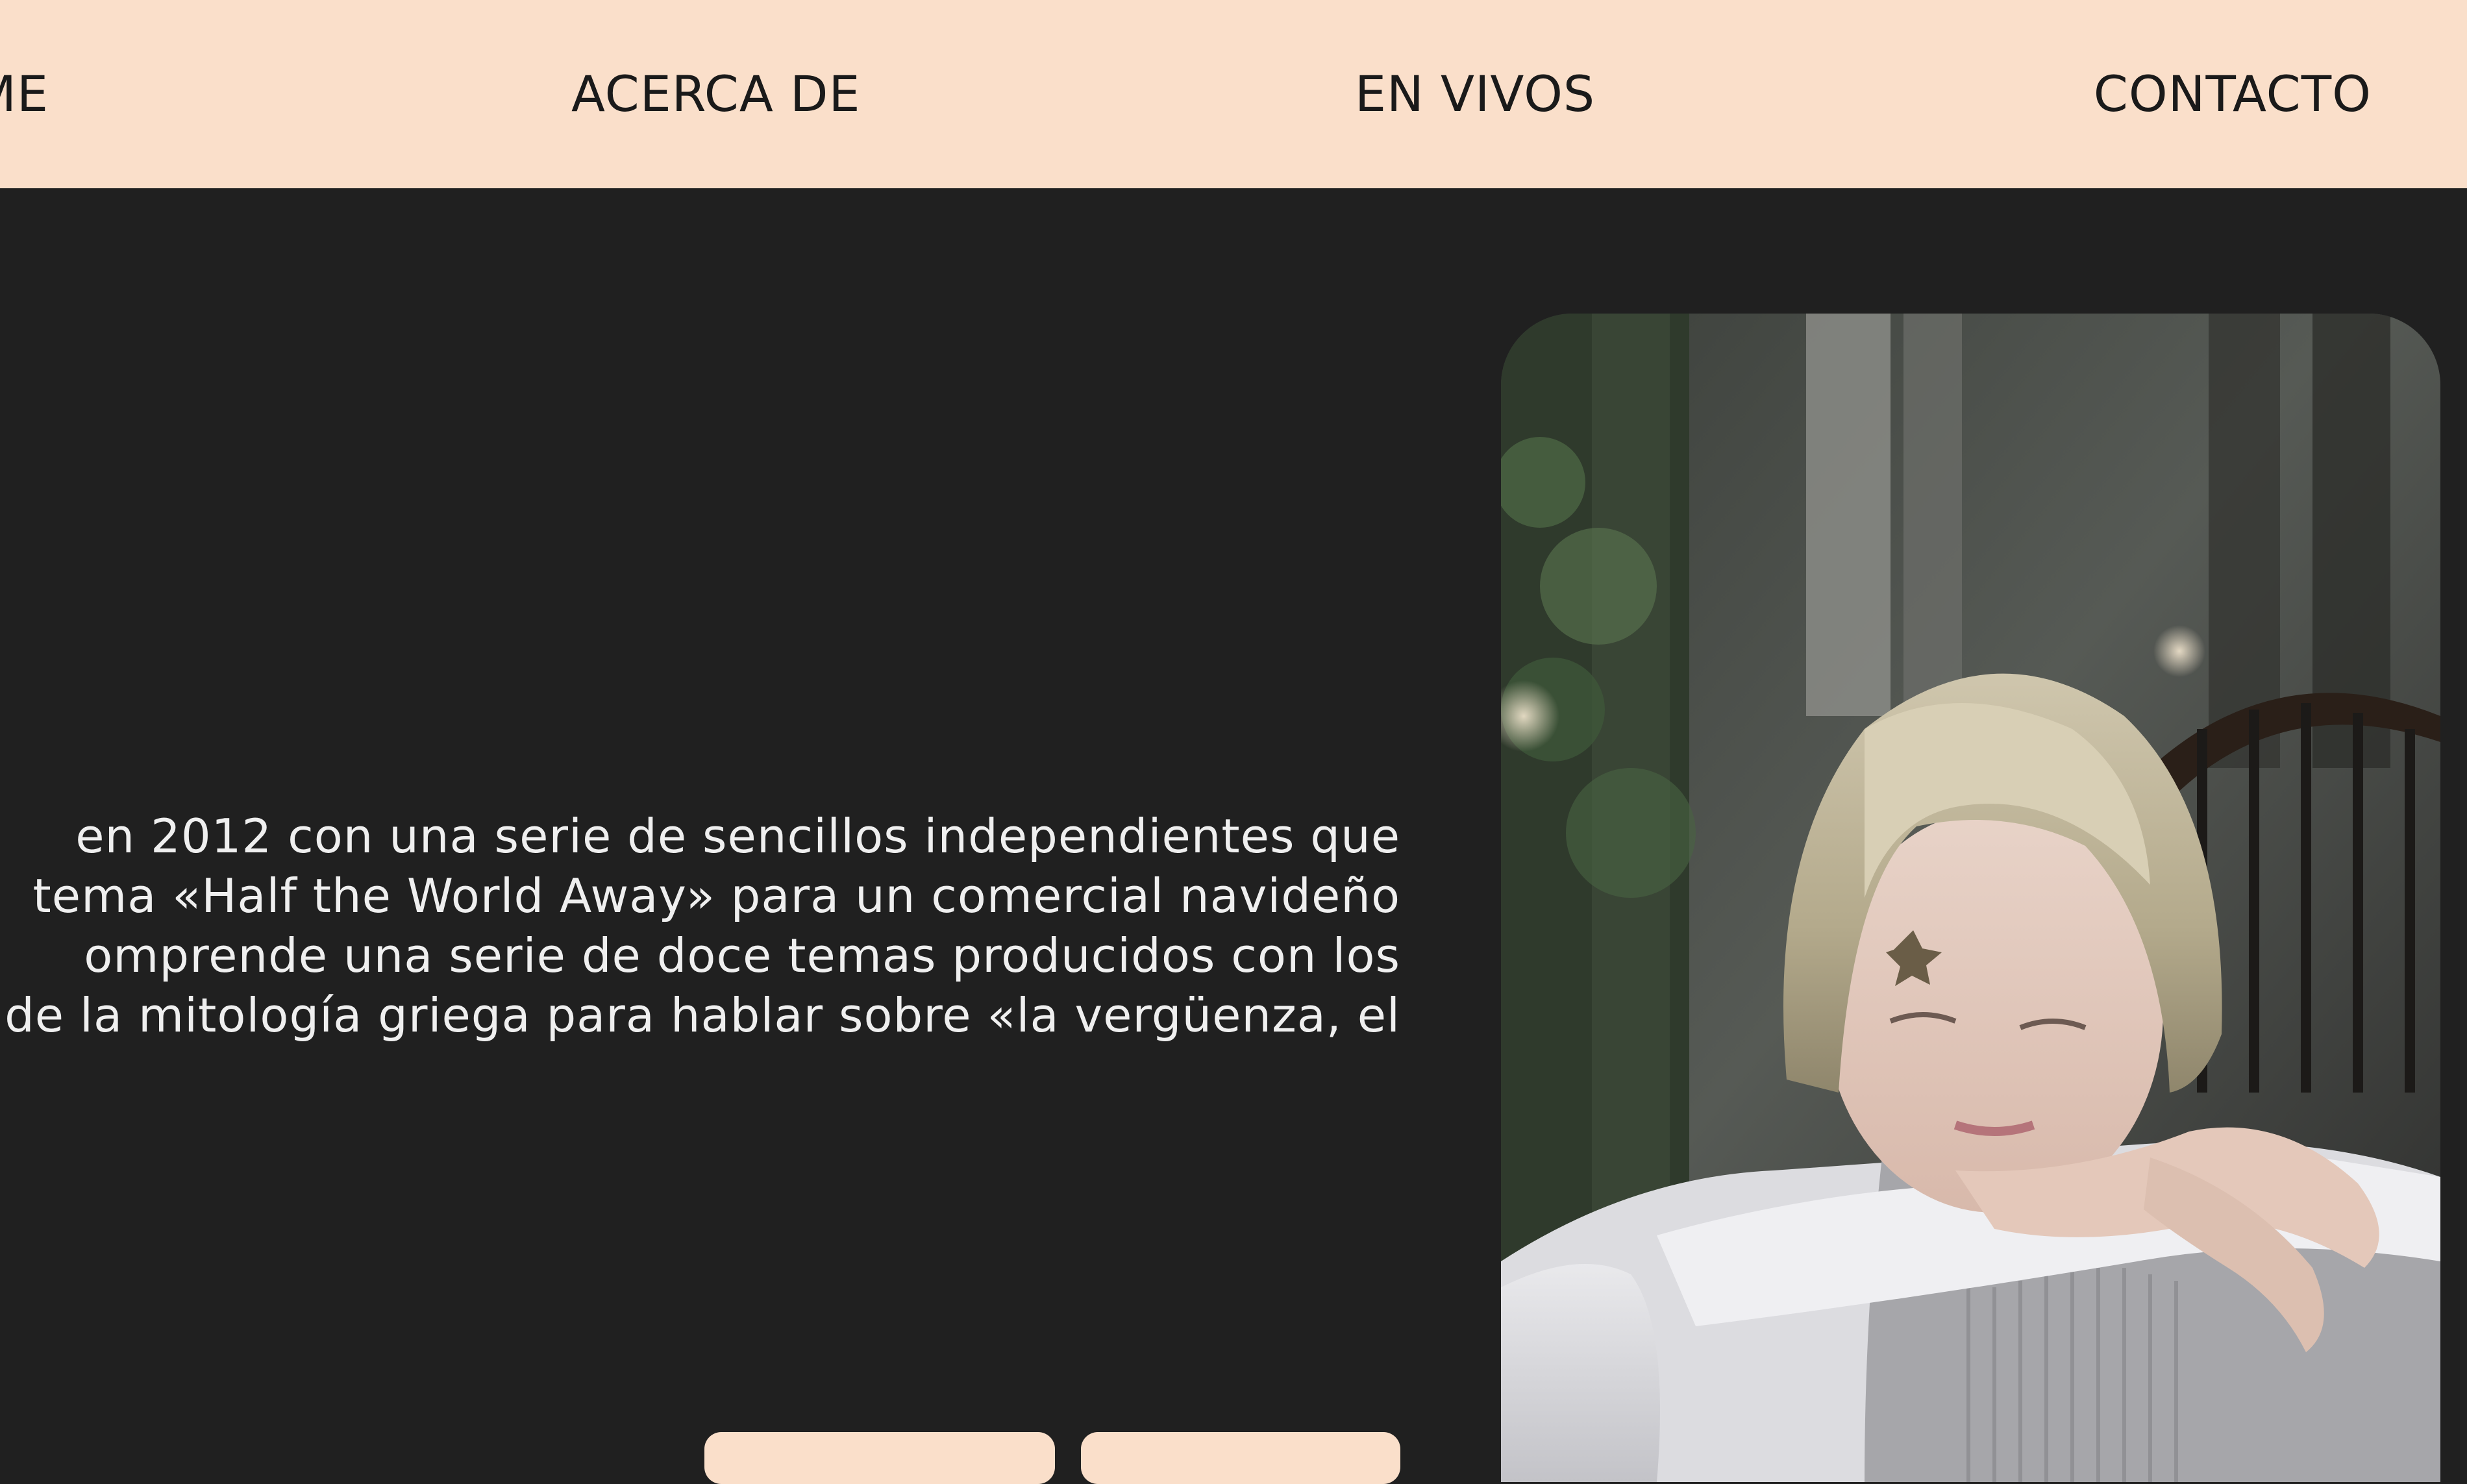  I want to click on nav-link-about: ACERCA DE, so click(716, 94).